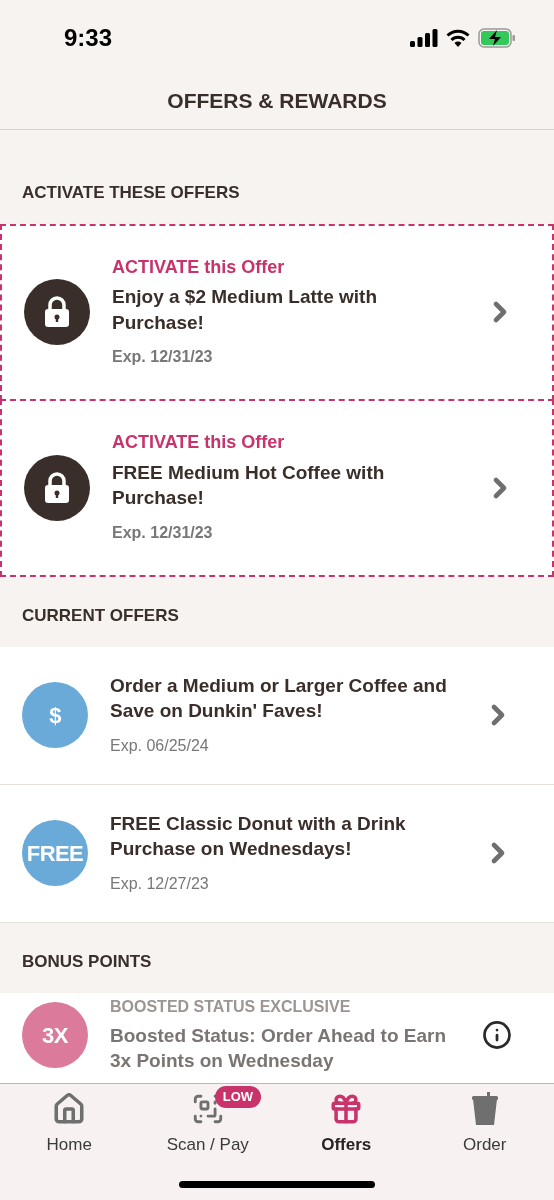 This screenshot has width=554, height=1200. Describe the element at coordinates (160, 745) in the screenshot. I see `expiry-date: Exp. 06/25/24` at that location.